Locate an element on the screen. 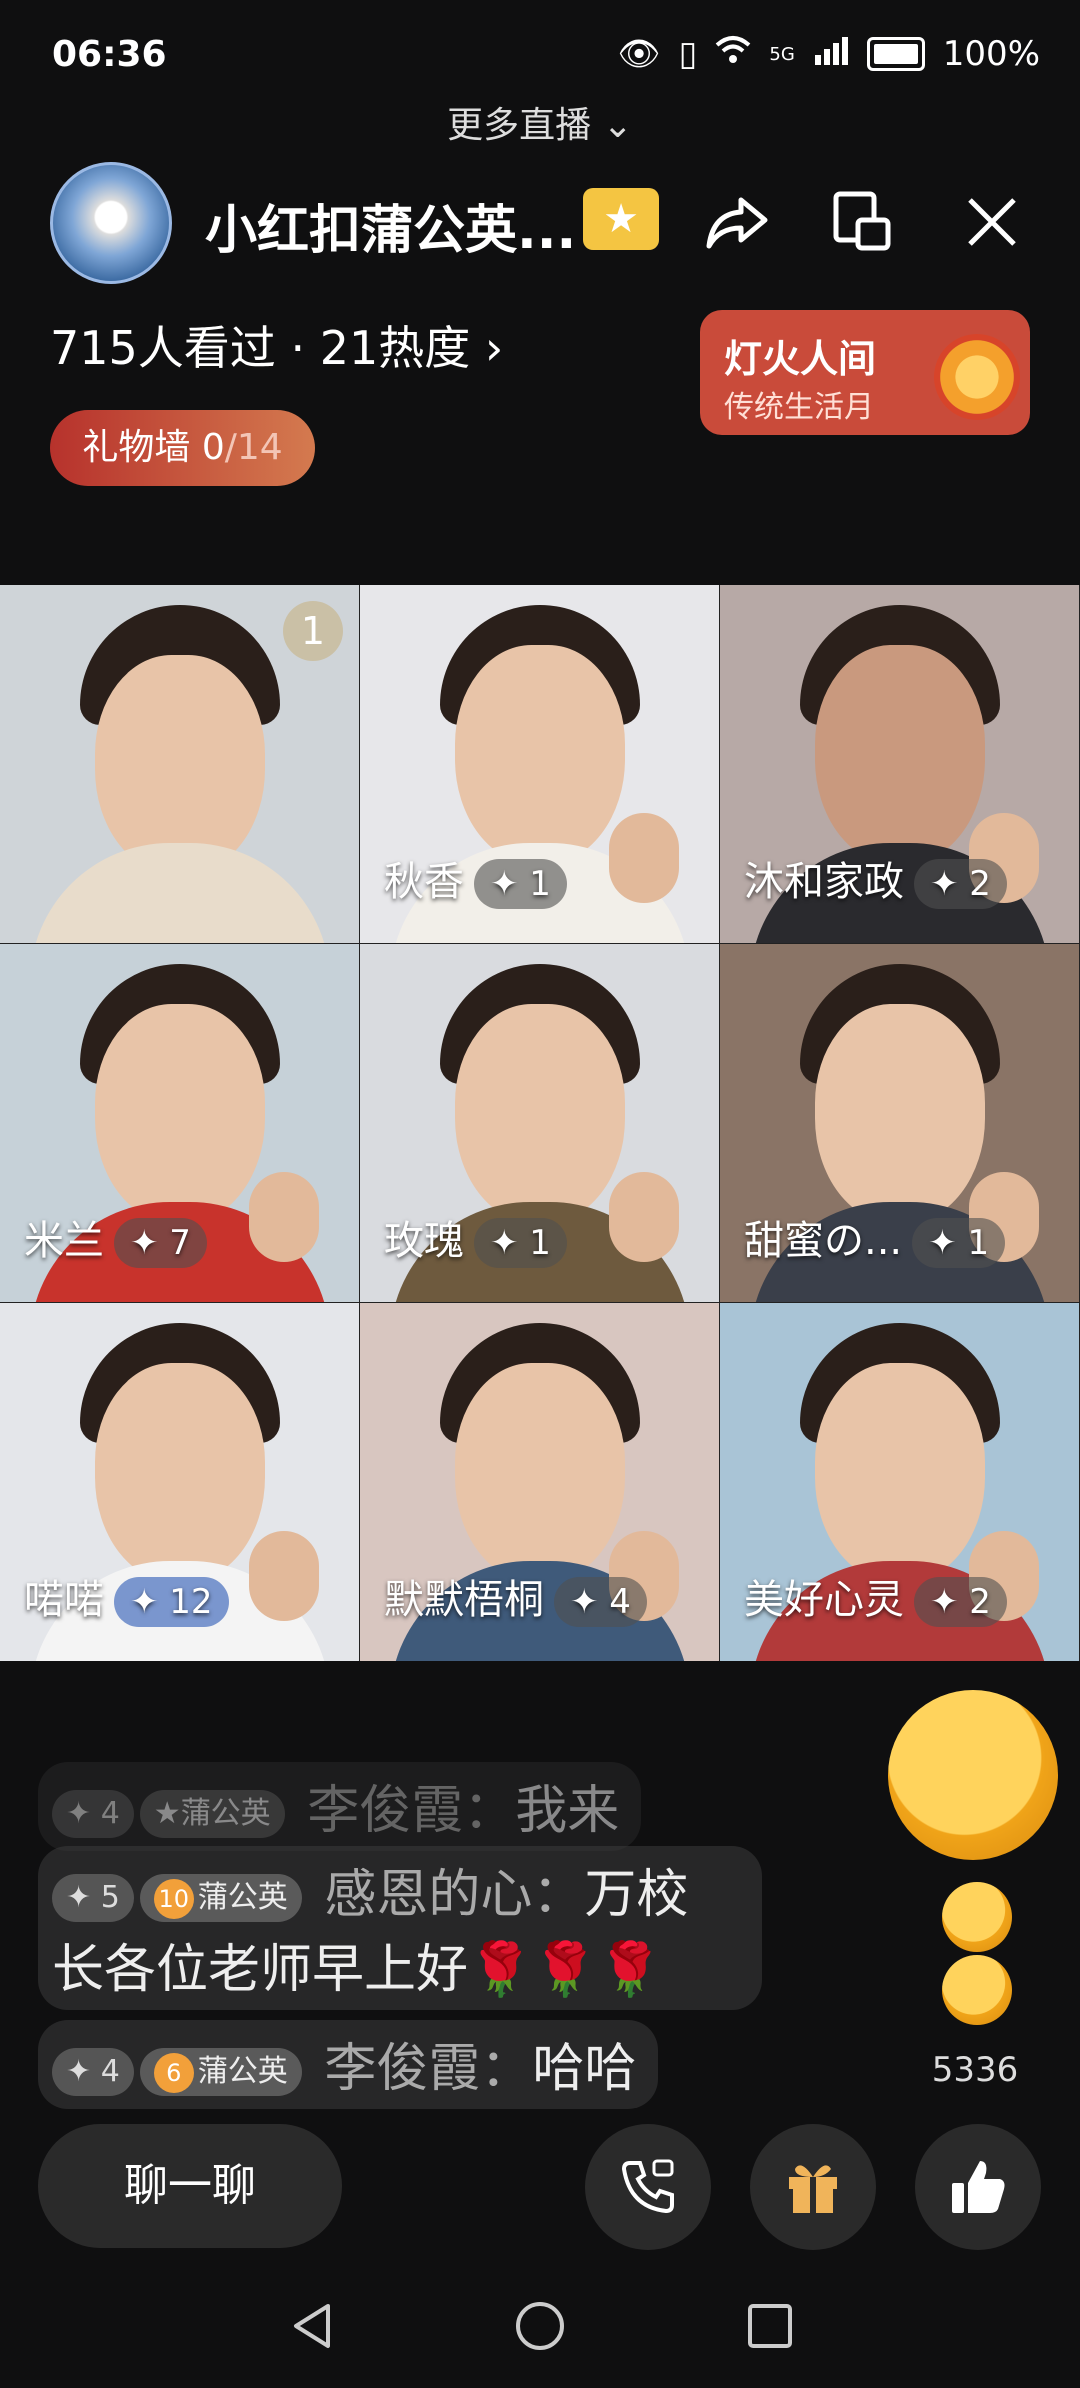 This screenshot has height=2388, width=1080. signal-icon is located at coordinates (831, 54).